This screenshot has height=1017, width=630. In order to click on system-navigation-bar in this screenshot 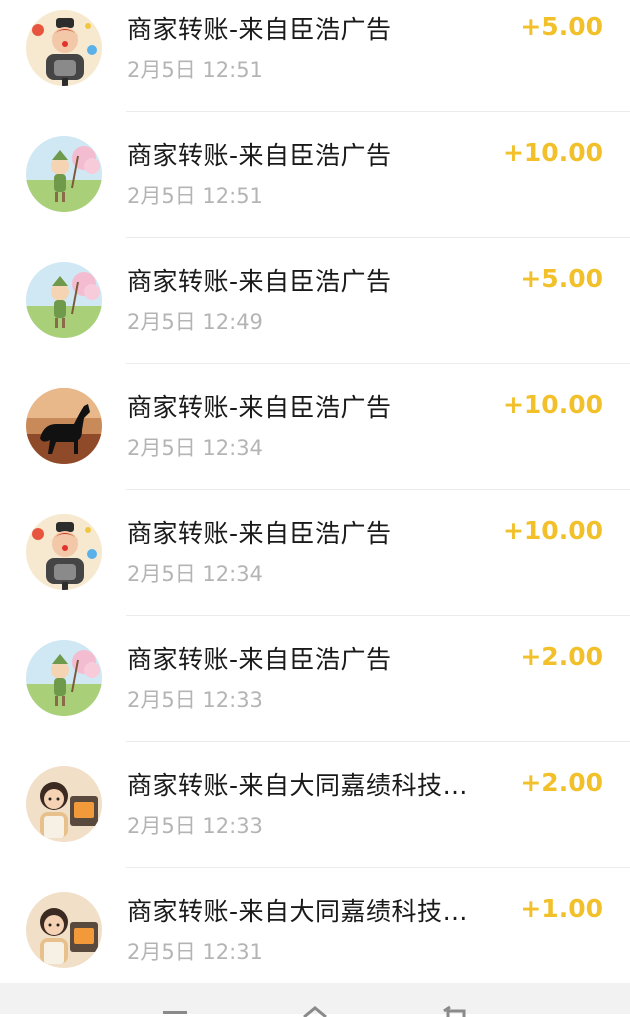, I will do `click(315, 1000)`.